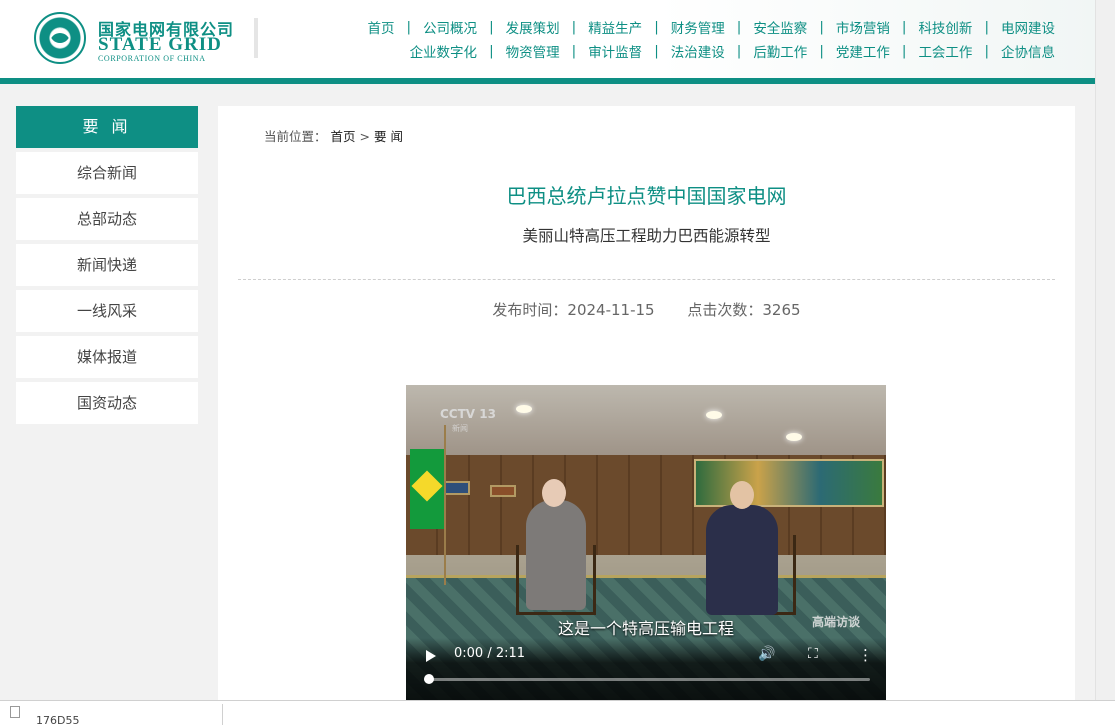 This screenshot has width=1115, height=725. I want to click on nav-item-marketing: 市场营销, so click(863, 27).